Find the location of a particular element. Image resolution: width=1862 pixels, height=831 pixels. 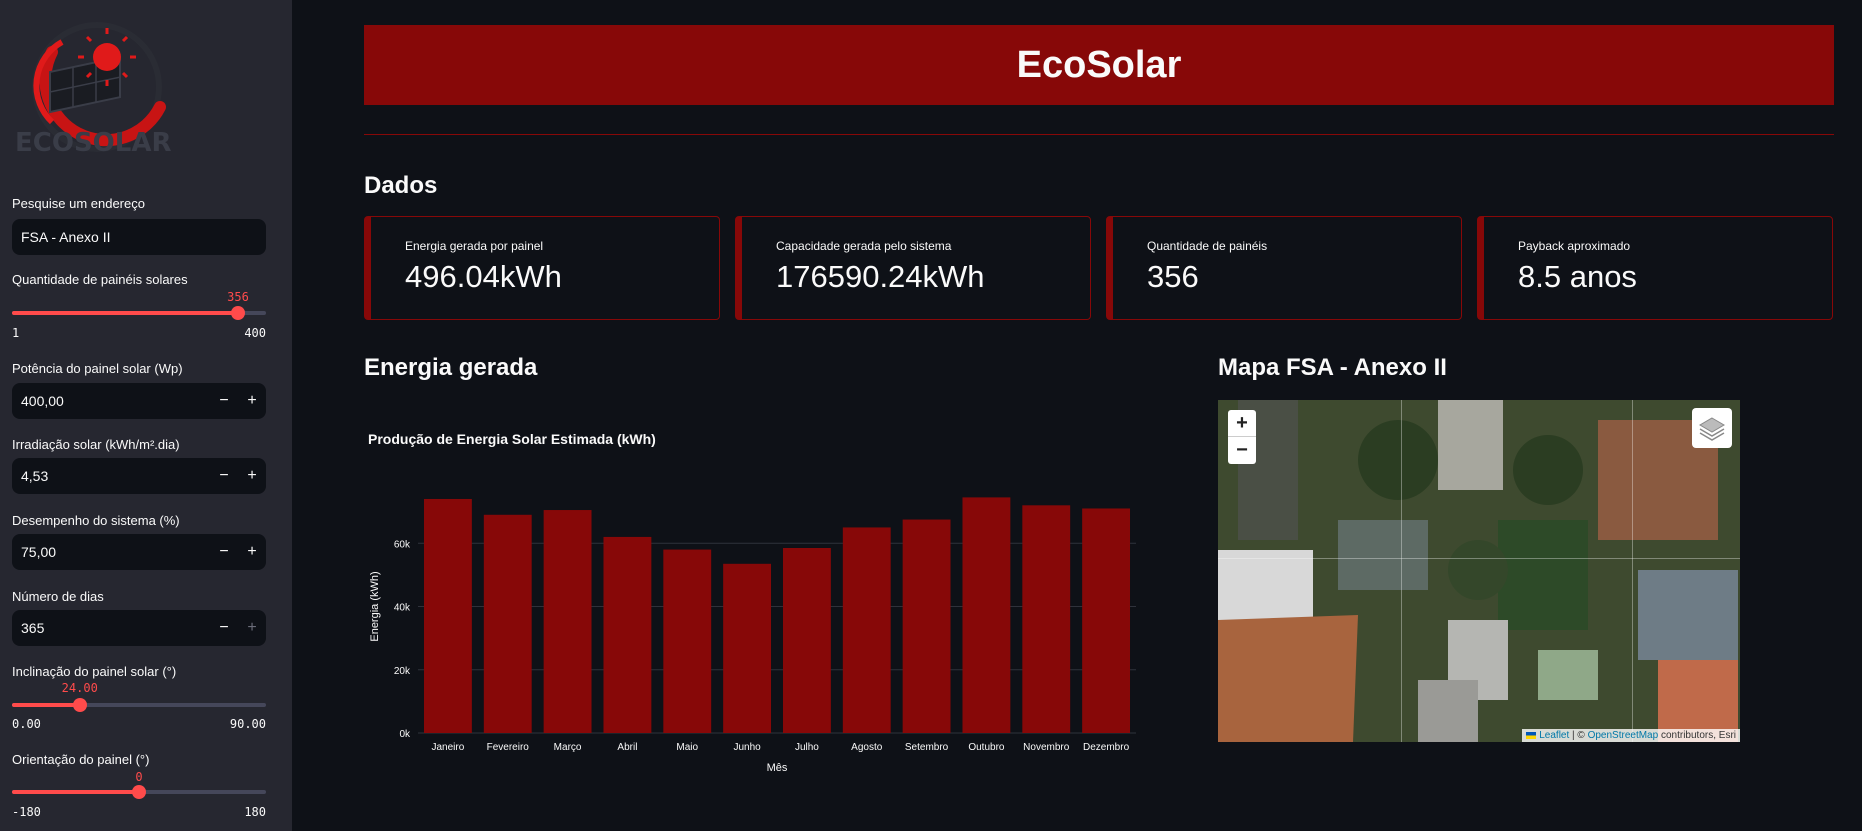

map-zoom-control: + − is located at coordinates (1242, 437).